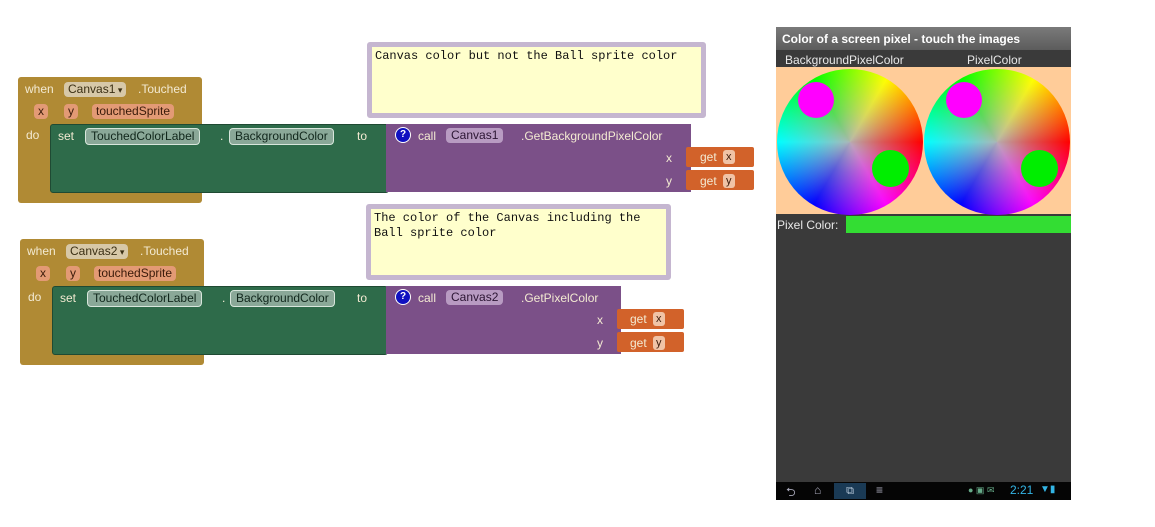  I want to click on component-dropdown: Canvas2, so click(97, 251).